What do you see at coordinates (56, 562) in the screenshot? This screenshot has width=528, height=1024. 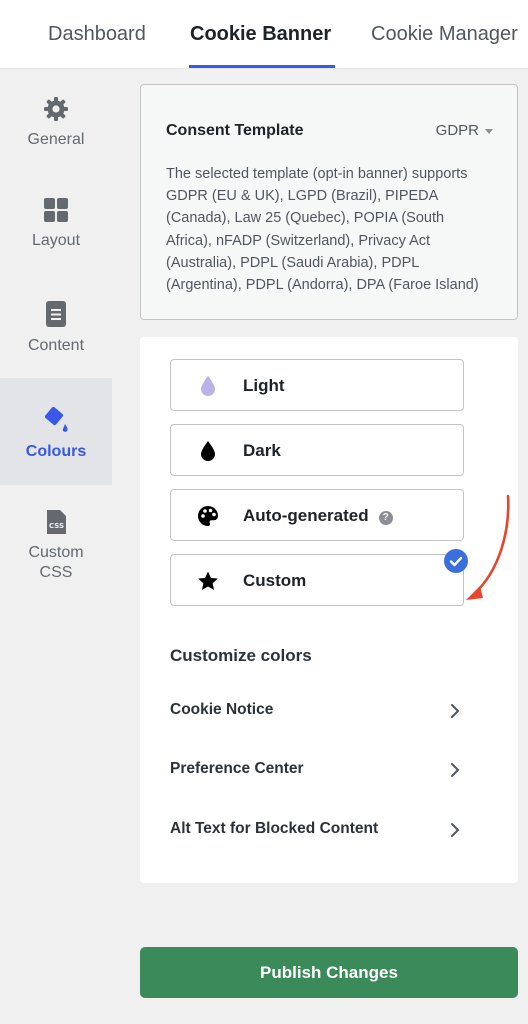 I see `sidebar-item-label: Custom CSS` at bounding box center [56, 562].